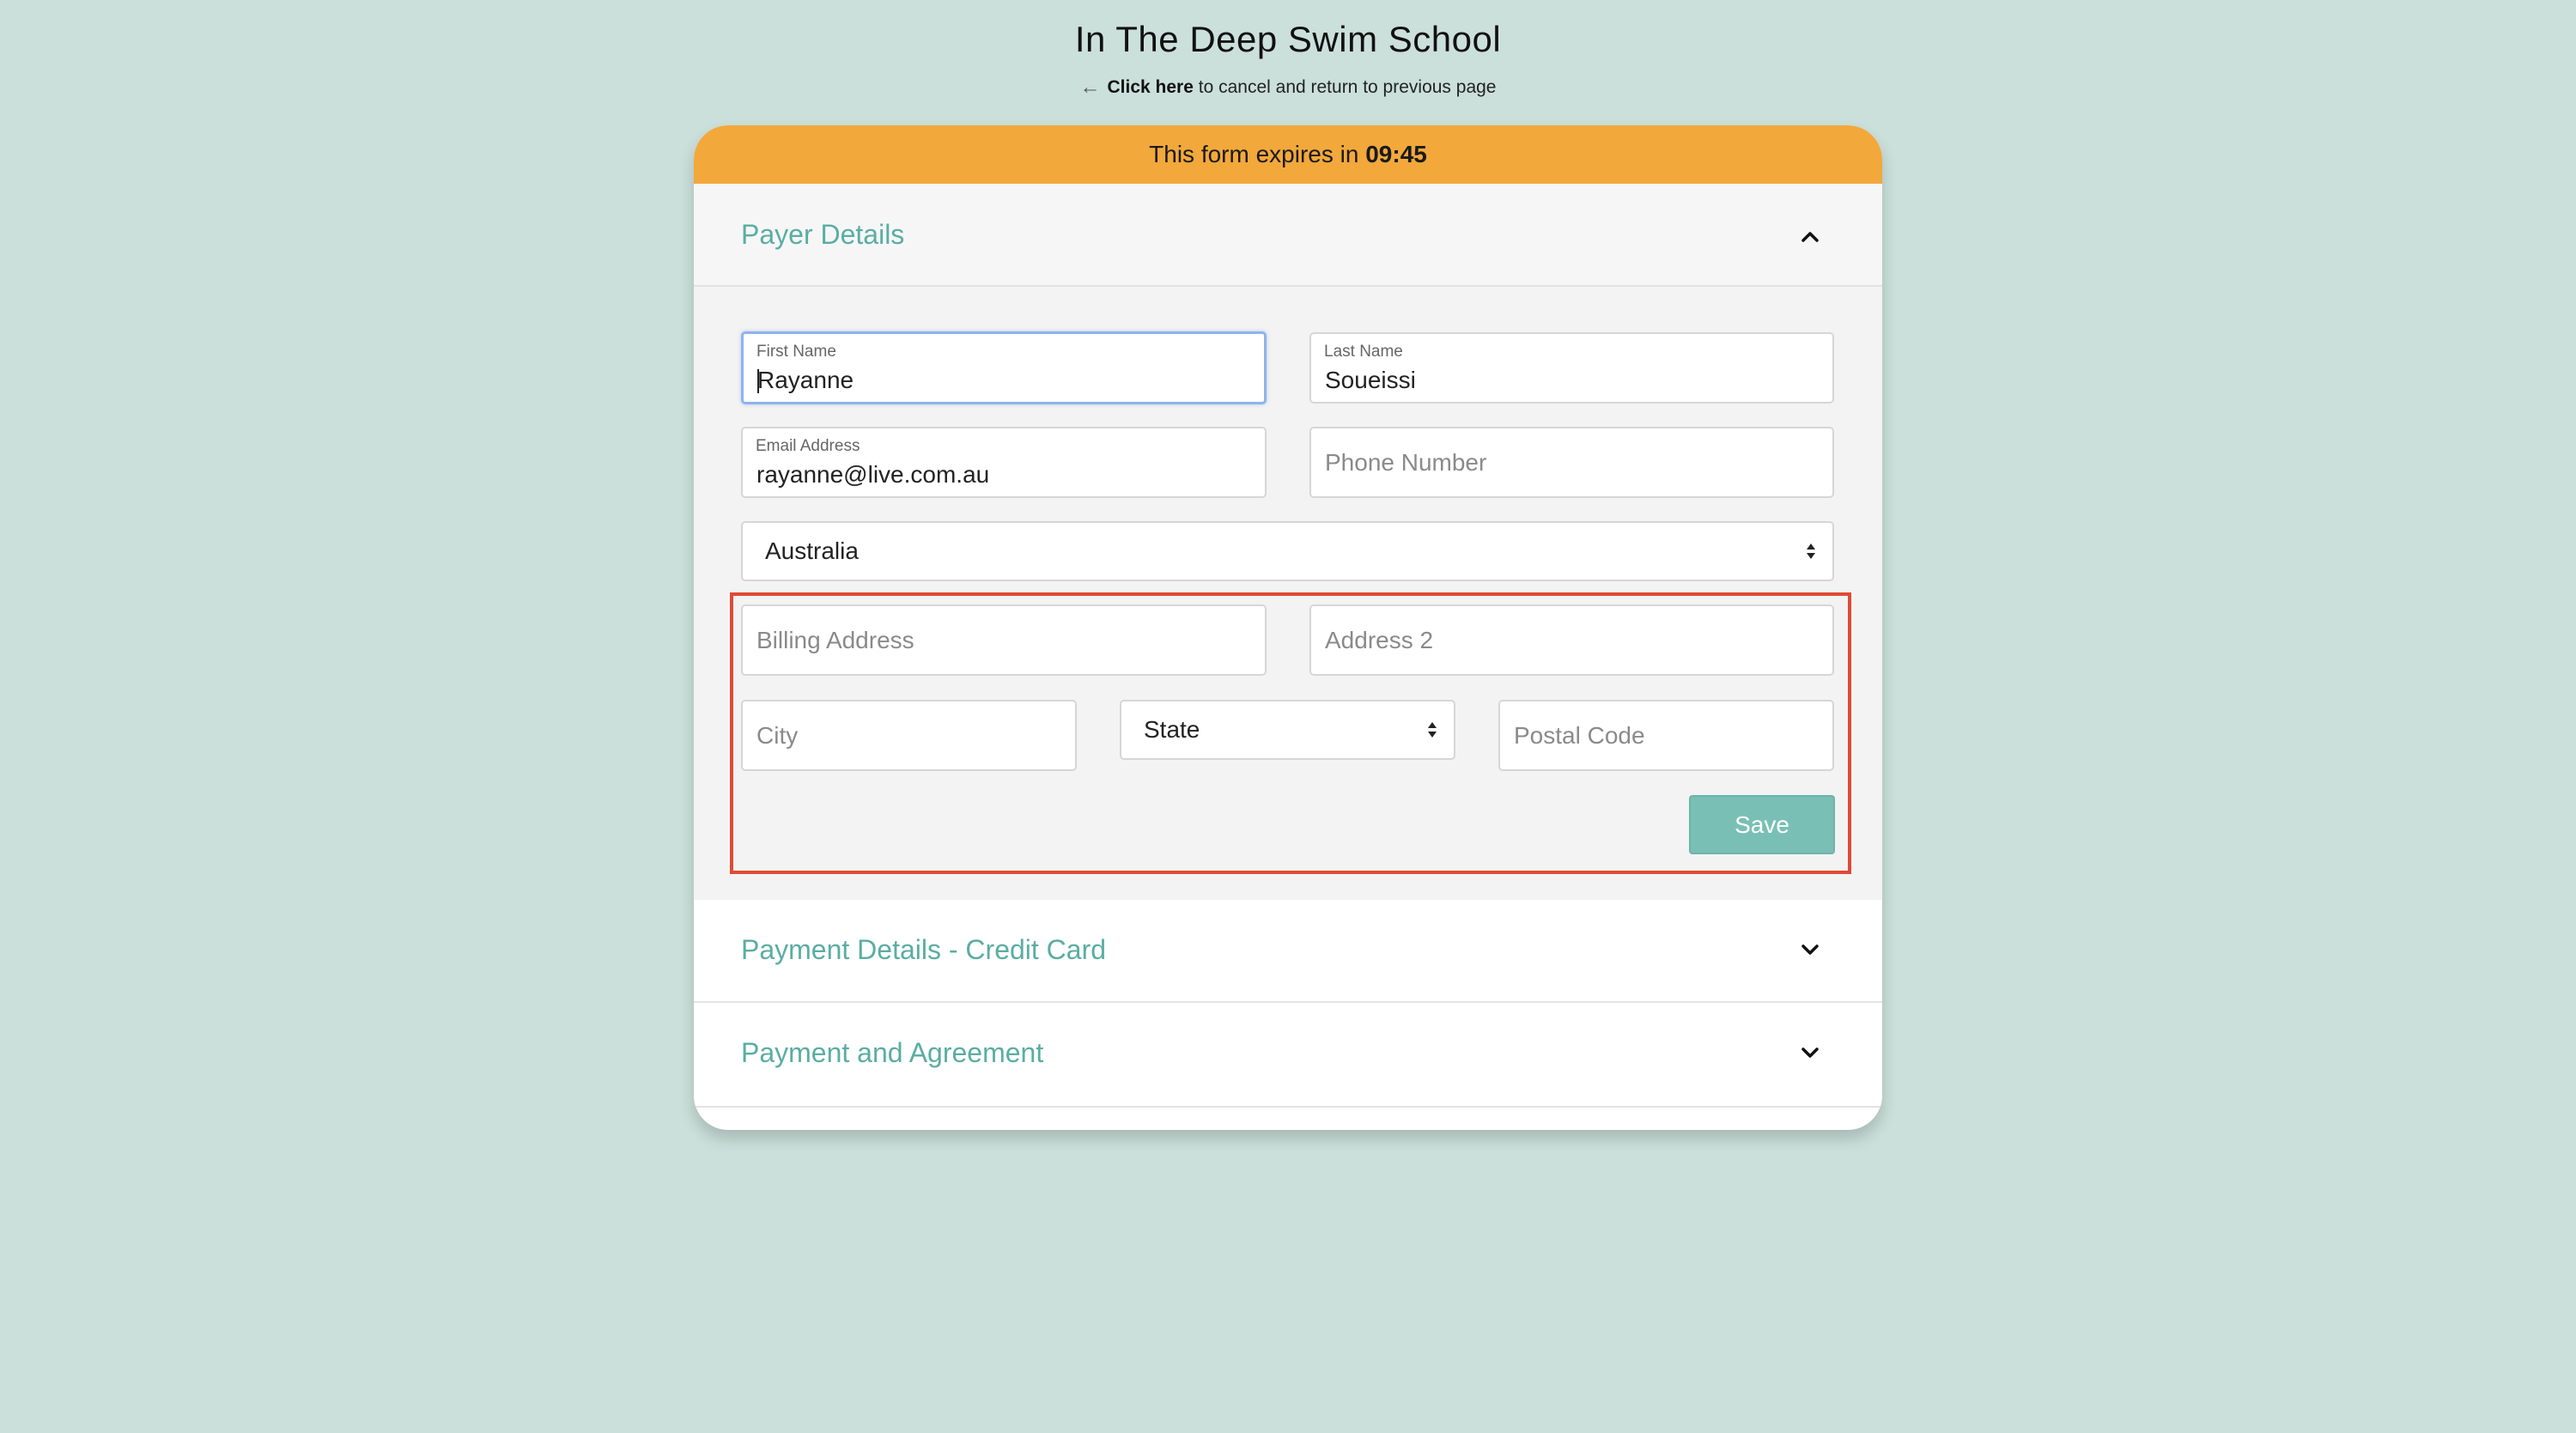 The image size is (2576, 1433). Describe the element at coordinates (1666, 735) in the screenshot. I see `postal-code-field: Postal Code` at that location.